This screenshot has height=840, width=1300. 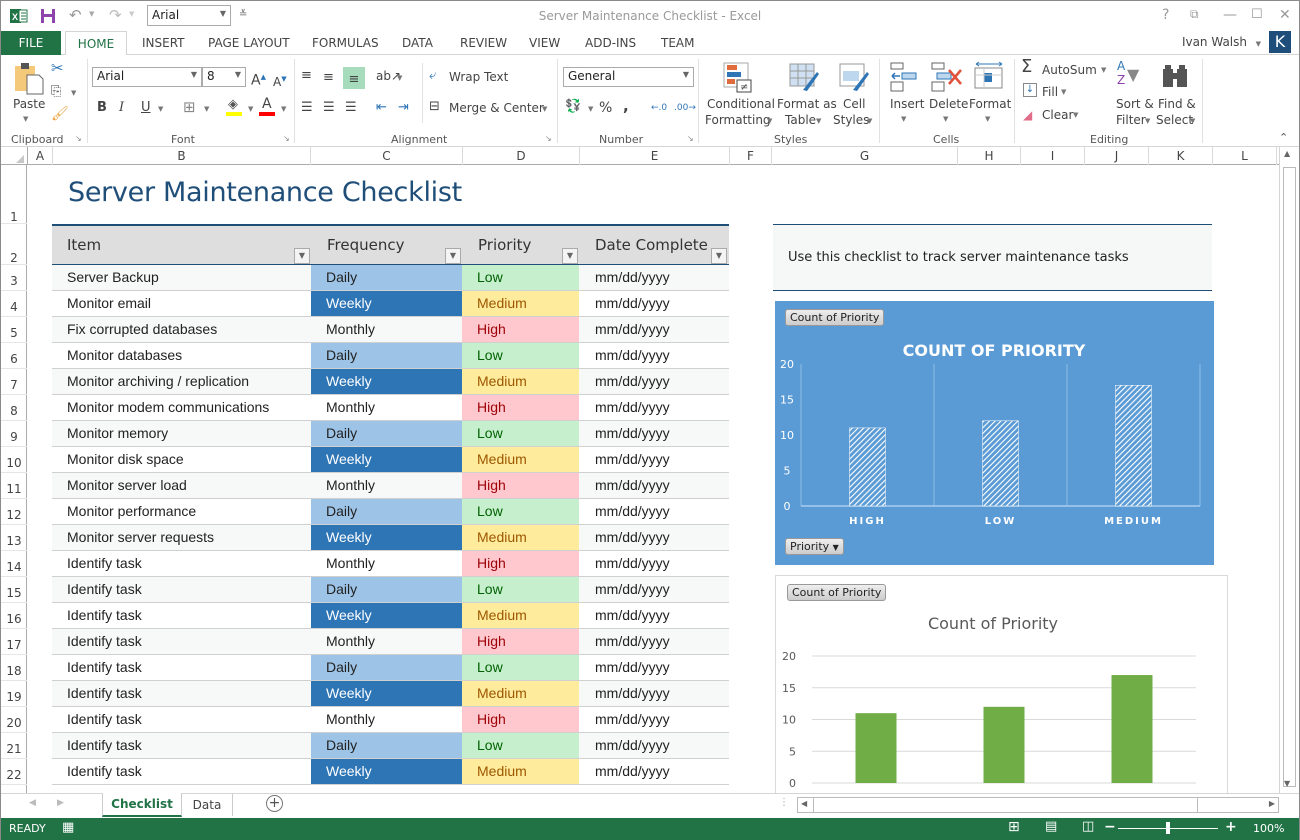 What do you see at coordinates (738, 78) in the screenshot?
I see `conditional-formatting-icon: ≠` at bounding box center [738, 78].